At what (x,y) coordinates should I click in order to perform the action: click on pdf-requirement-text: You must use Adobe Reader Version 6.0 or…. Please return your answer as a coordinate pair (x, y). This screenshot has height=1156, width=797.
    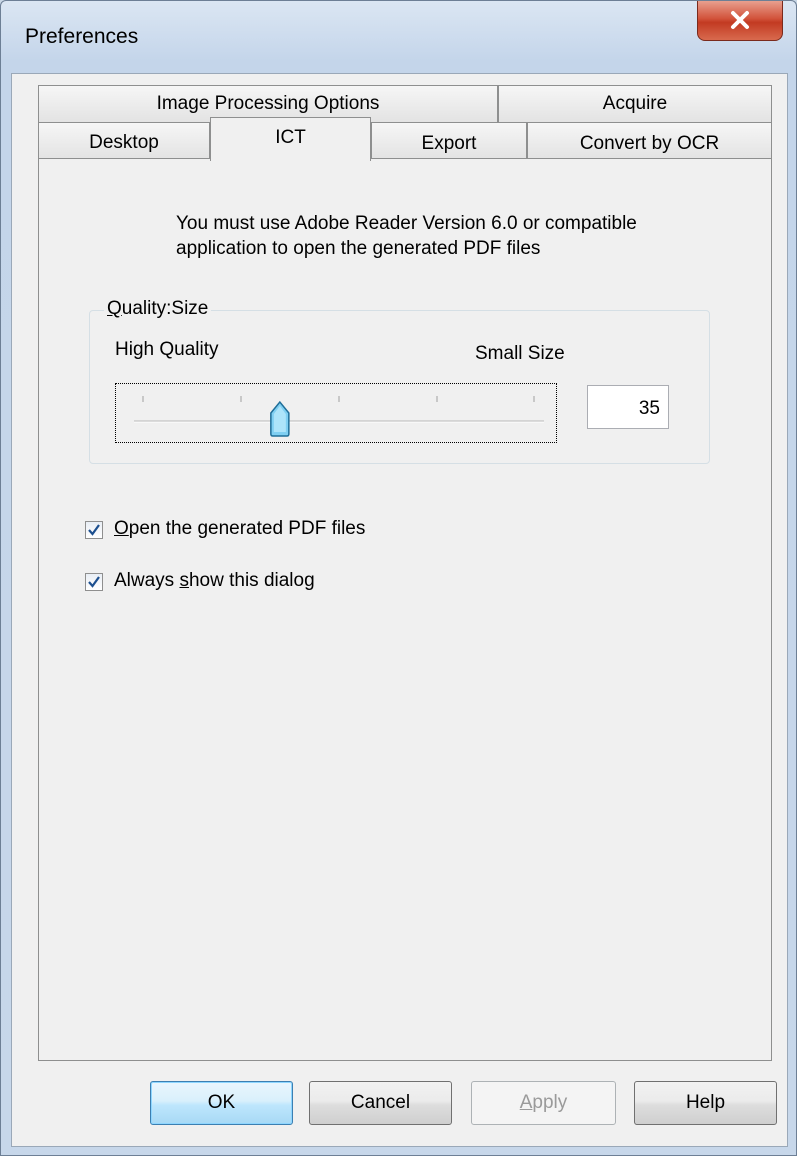
    Looking at the image, I should click on (406, 236).